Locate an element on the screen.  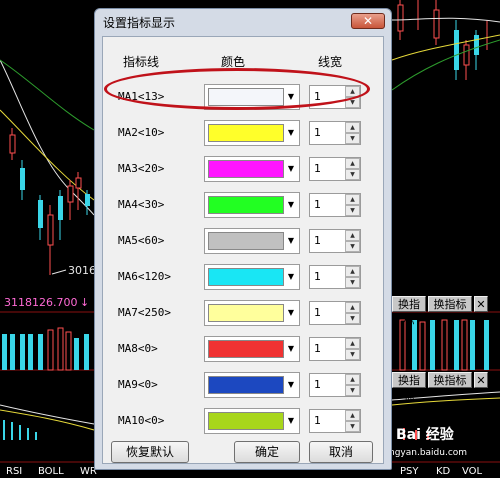
low-price-label: 3016 is located at coordinates (82, 270).